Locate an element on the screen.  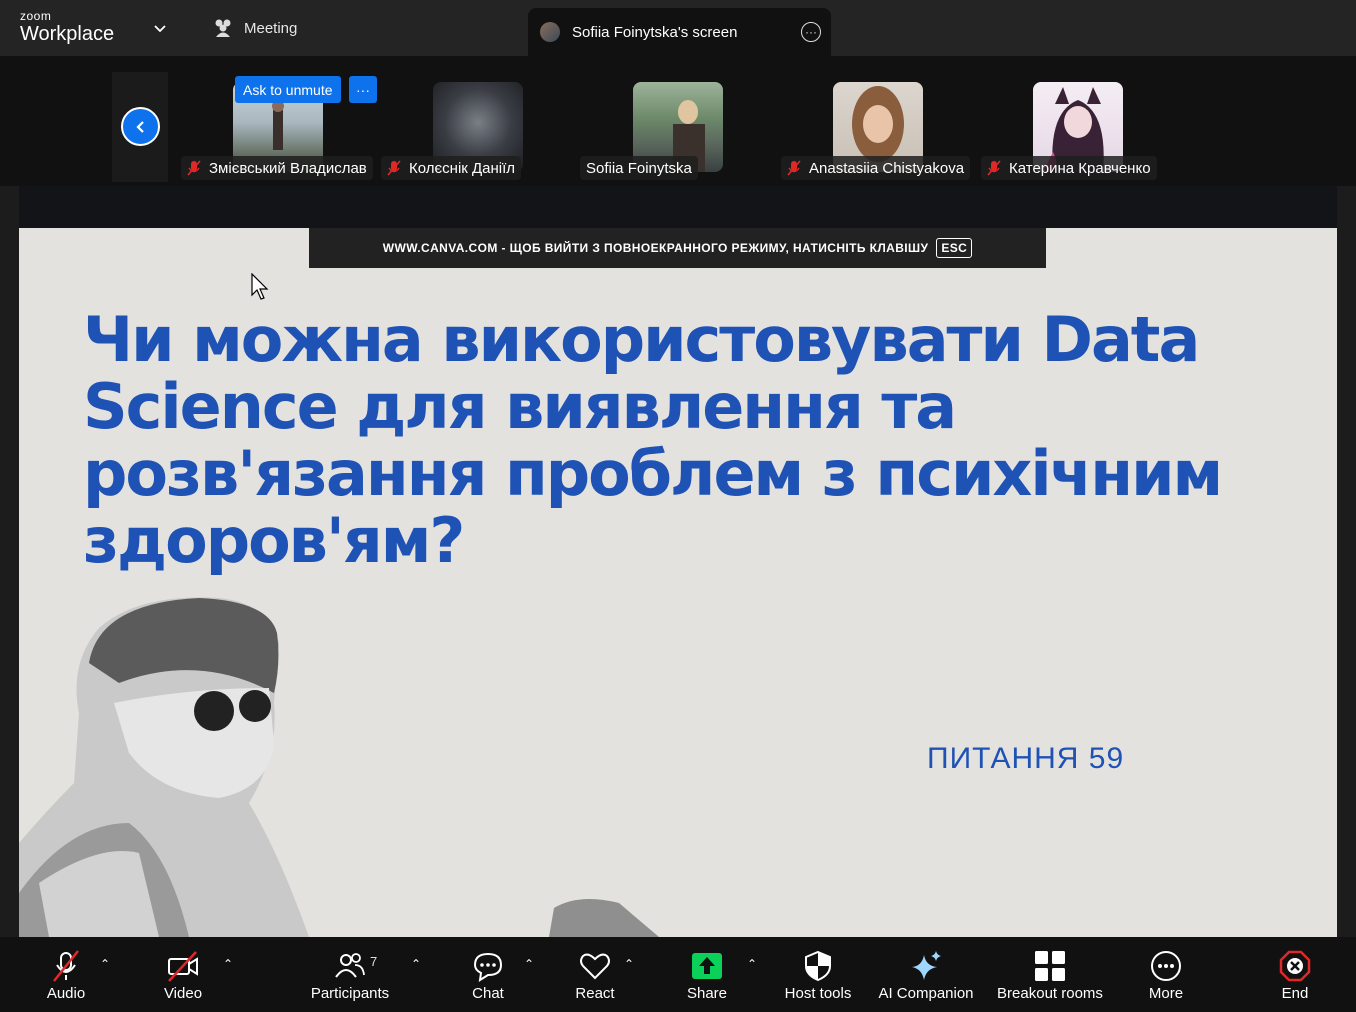
breakout-rooms-button: Breakout rooms is located at coordinates (1050, 974).